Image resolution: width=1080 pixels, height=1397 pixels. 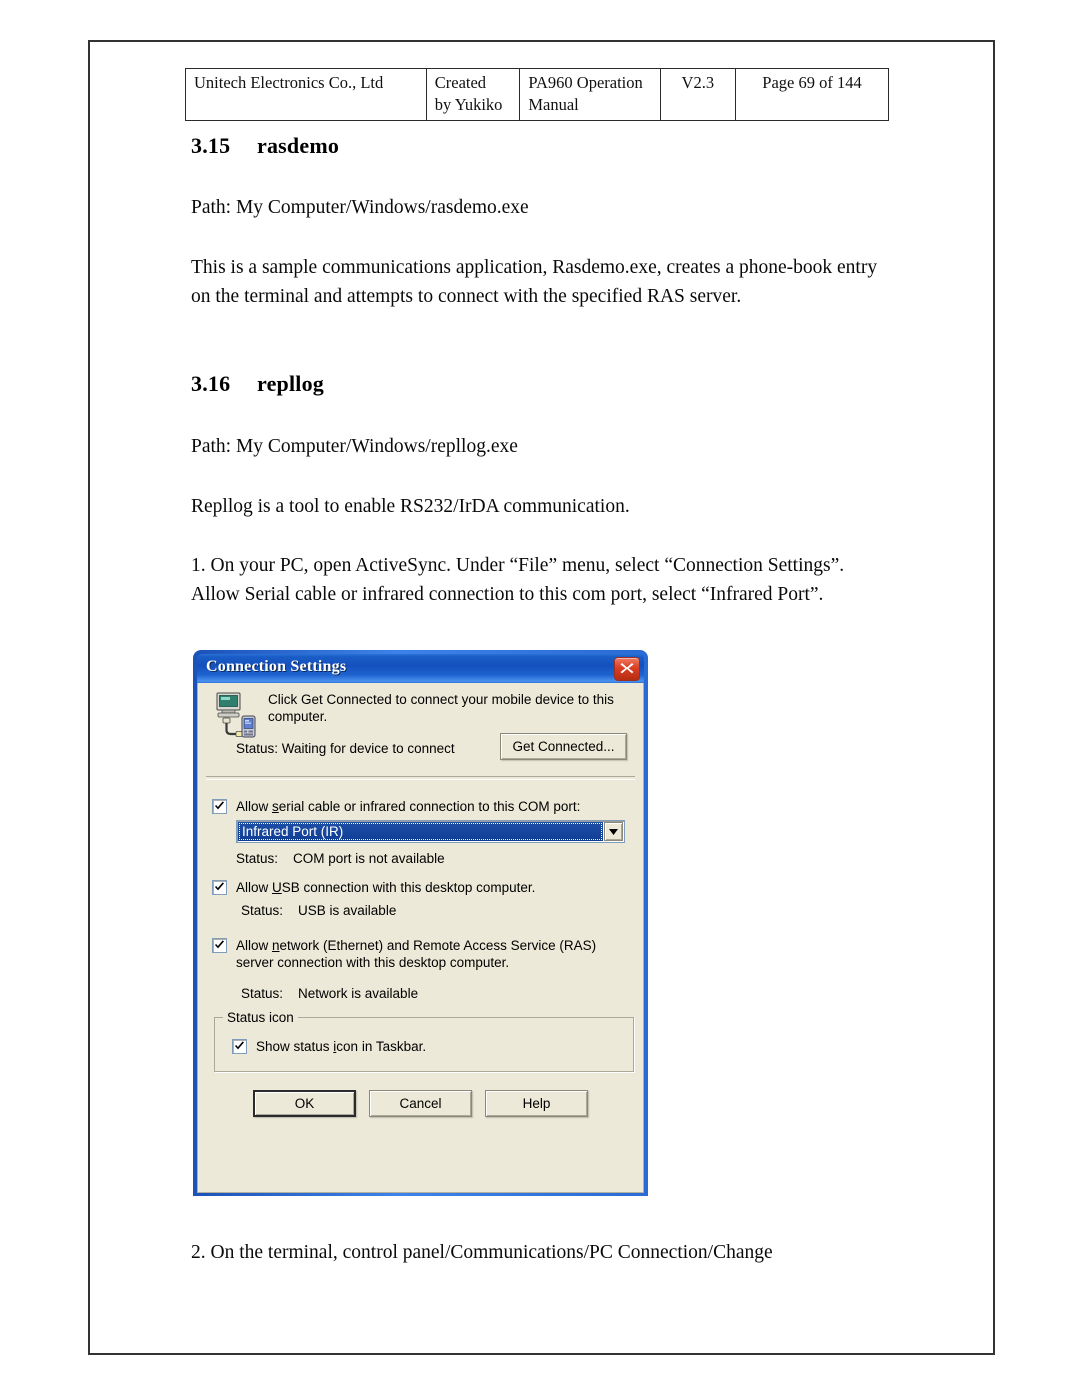 What do you see at coordinates (698, 94) in the screenshot?
I see `header-cell-version: V2.3` at bounding box center [698, 94].